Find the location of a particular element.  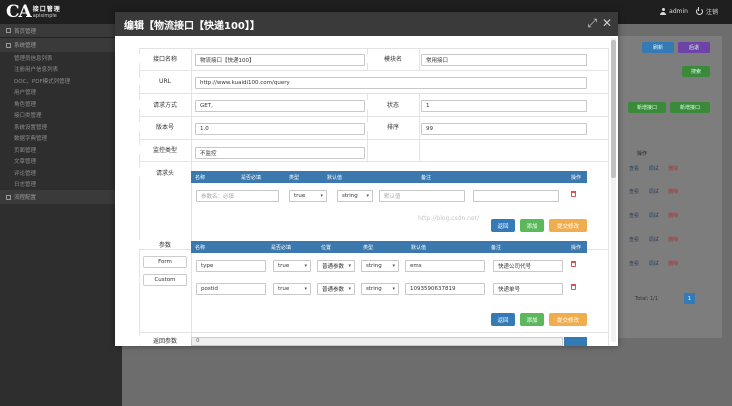

status-label: 状态 is located at coordinates (393, 104).